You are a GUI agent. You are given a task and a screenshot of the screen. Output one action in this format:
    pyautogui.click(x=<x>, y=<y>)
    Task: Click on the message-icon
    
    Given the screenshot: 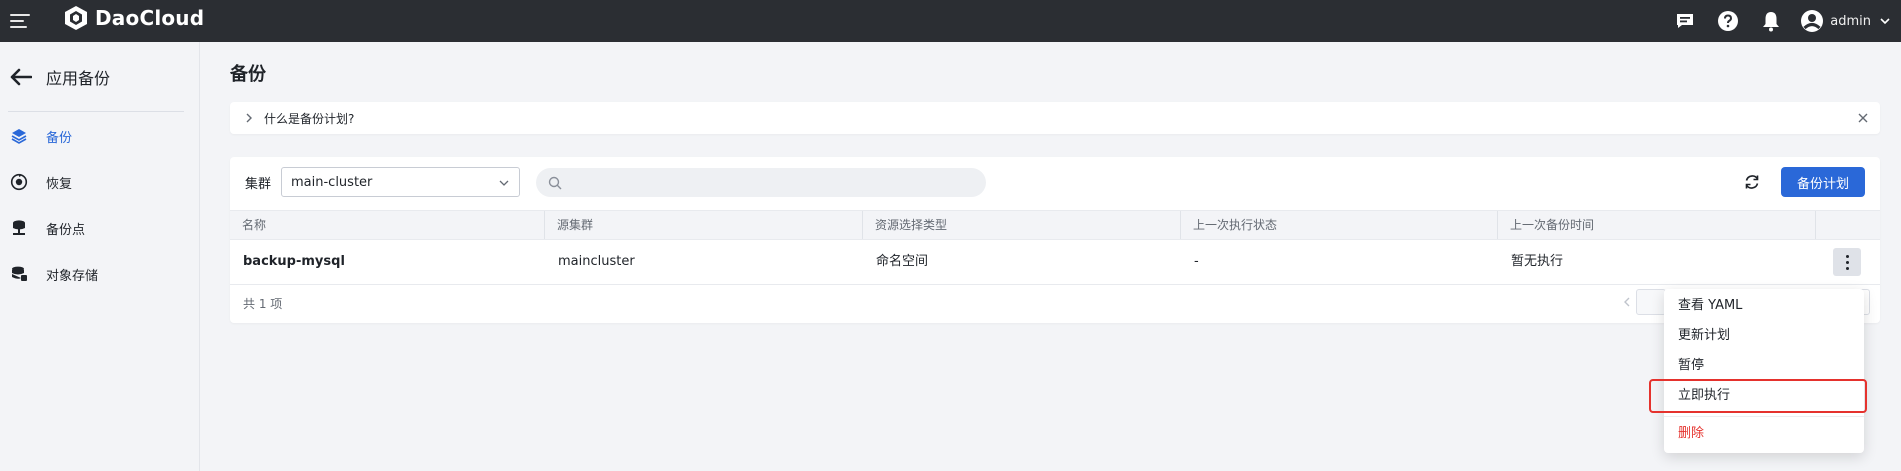 What is the action you would take?
    pyautogui.click(x=1685, y=21)
    